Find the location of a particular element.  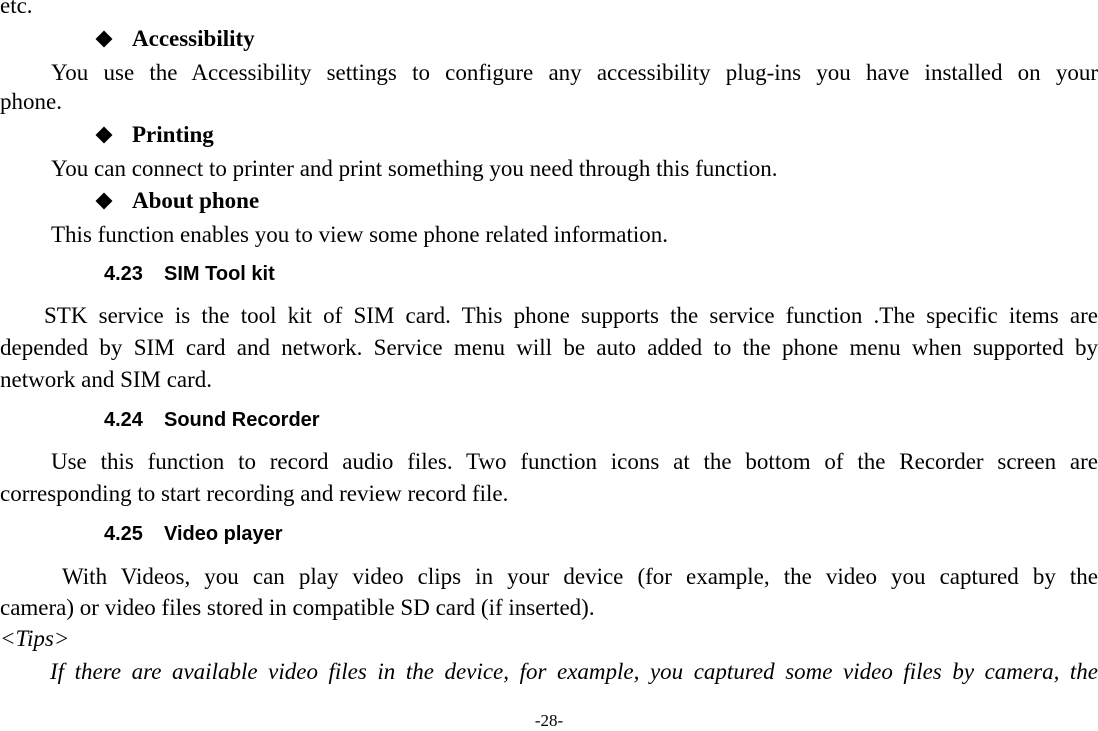

section-title: Sound Recorder is located at coordinates (242, 420).